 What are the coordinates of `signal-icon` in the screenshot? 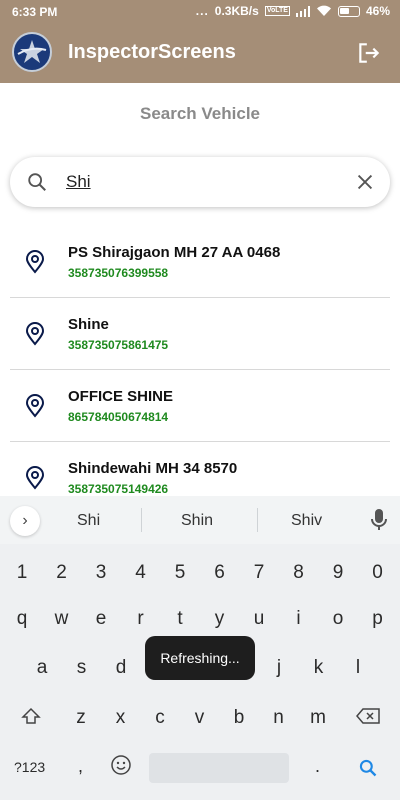 It's located at (302, 11).